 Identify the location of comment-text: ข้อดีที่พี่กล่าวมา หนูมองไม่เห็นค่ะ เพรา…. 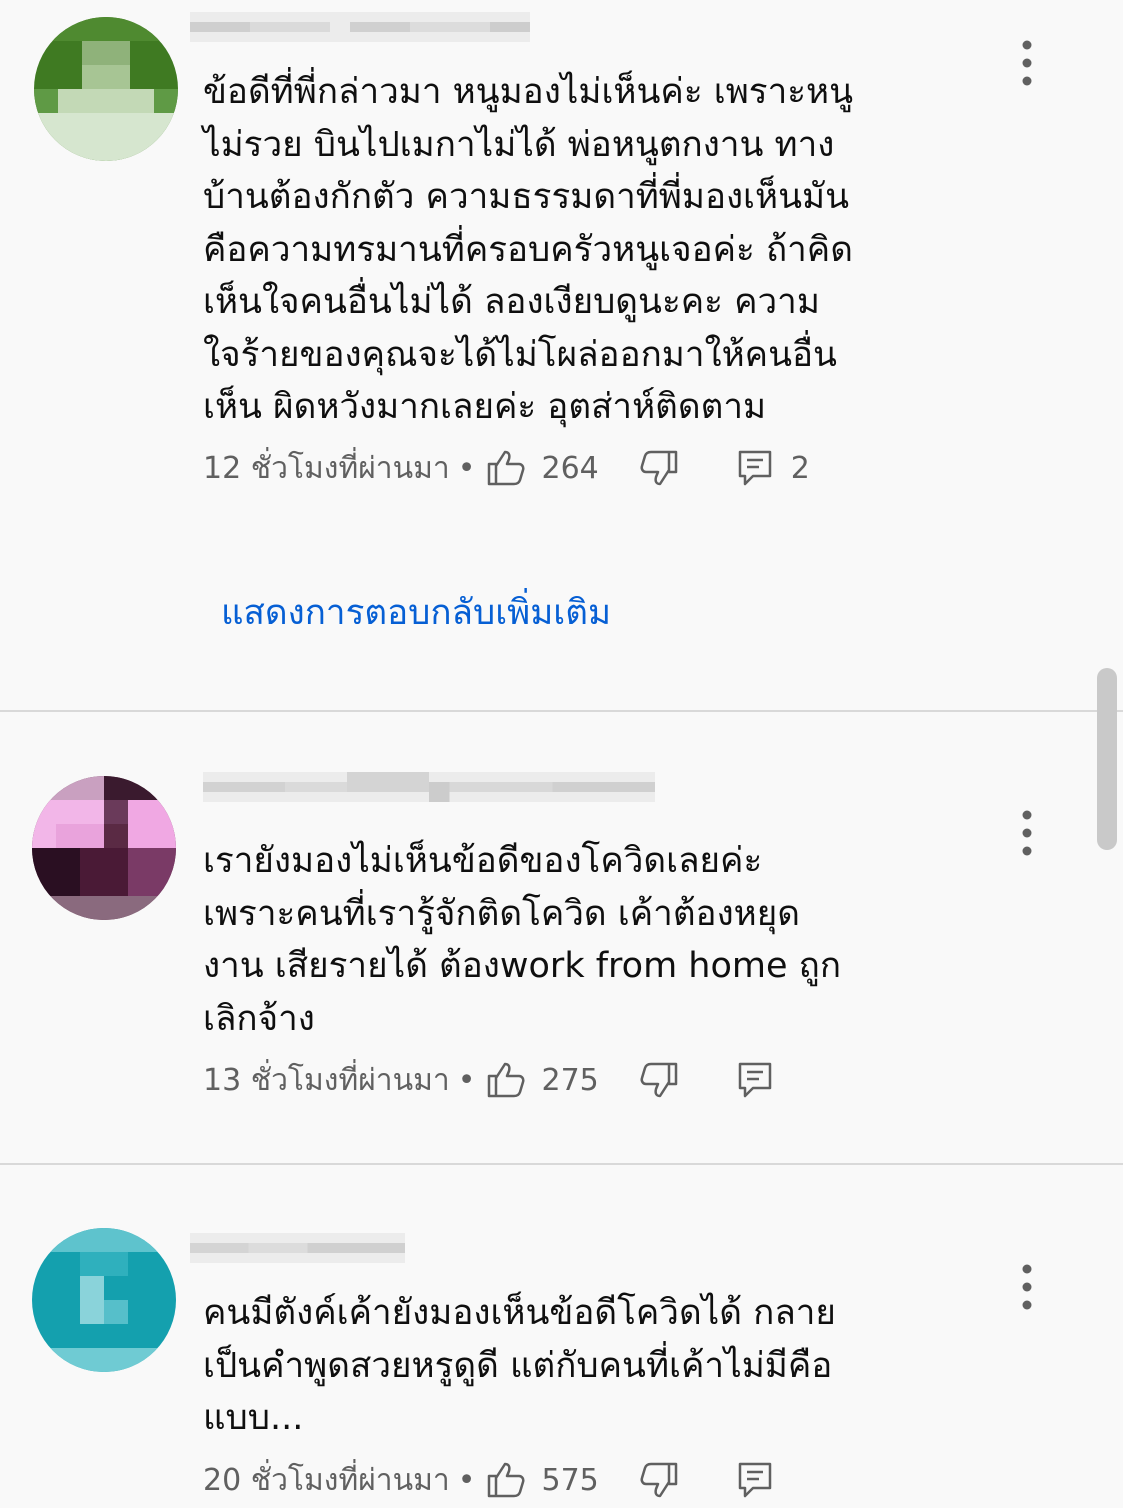
(528, 249).